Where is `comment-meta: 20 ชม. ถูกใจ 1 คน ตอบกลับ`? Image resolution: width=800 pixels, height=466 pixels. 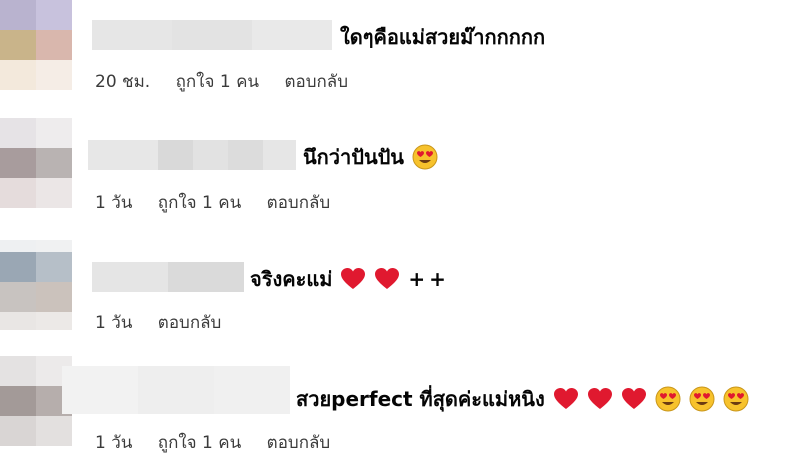 comment-meta: 20 ชม. ถูกใจ 1 คน ตอบกลับ is located at coordinates (231, 82).